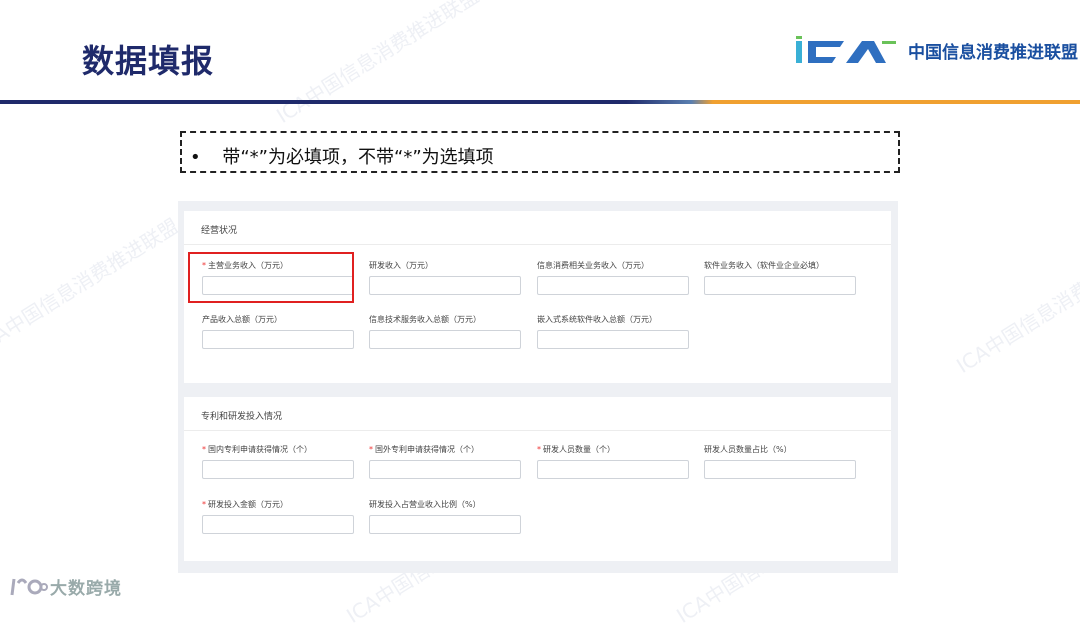 The image size is (1080, 629). Describe the element at coordinates (278, 339) in the screenshot. I see `product-revenue-input` at that location.